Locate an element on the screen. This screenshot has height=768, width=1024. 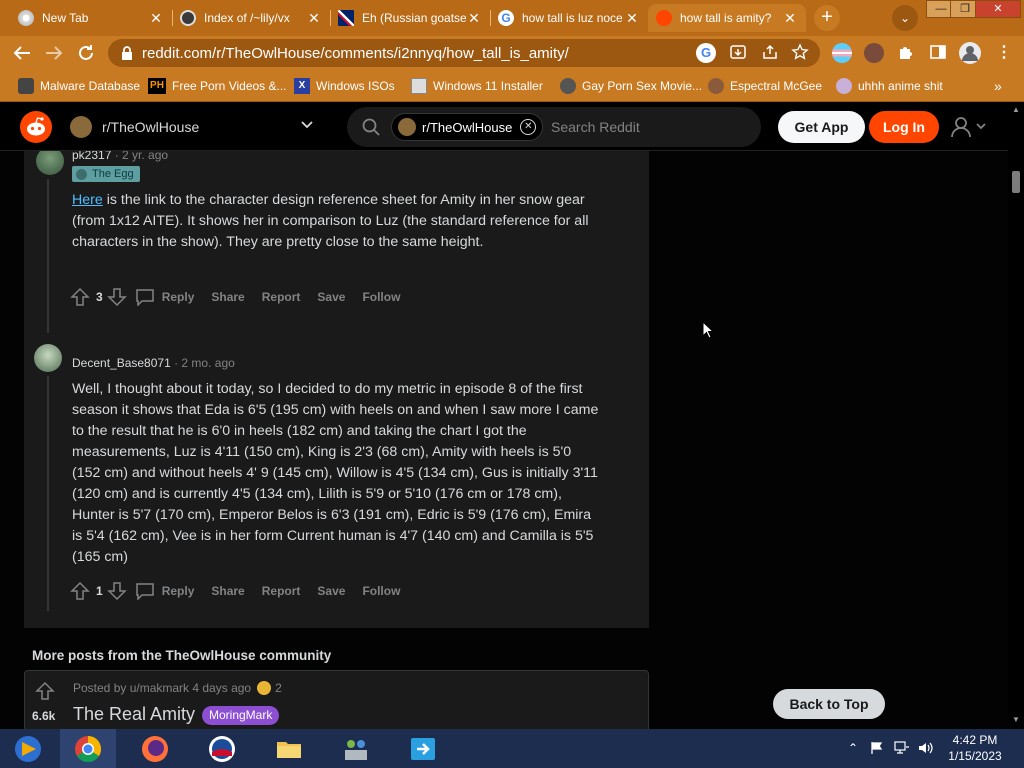
browser-menu-icon: ⋮ is located at coordinates (1004, 53).